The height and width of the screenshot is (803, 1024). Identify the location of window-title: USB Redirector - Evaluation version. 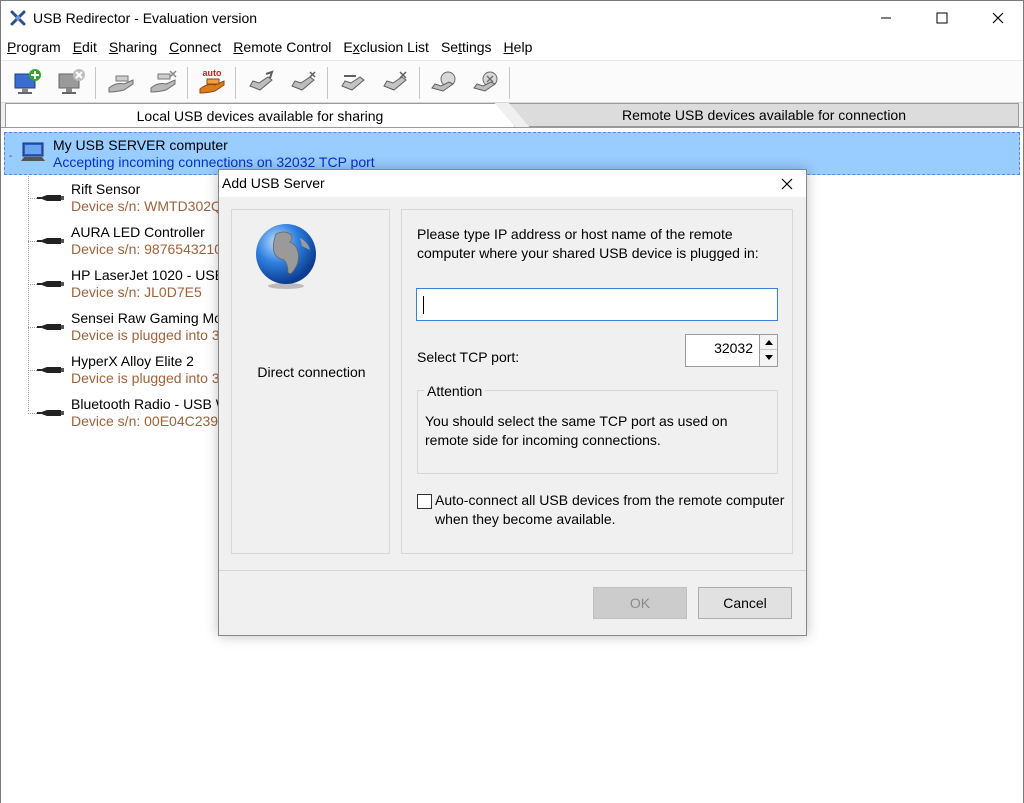
(145, 18).